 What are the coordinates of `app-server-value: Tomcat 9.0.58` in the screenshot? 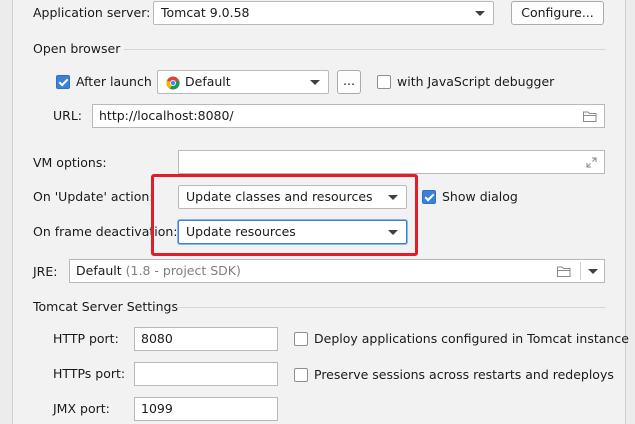 It's located at (205, 12).